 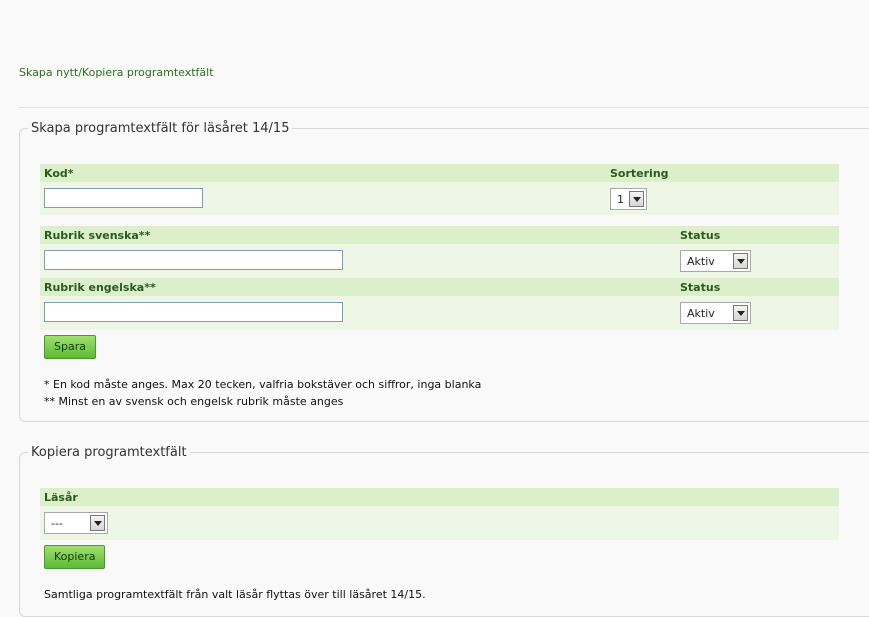 What do you see at coordinates (75, 557) in the screenshot?
I see `copy-button: Kopiera` at bounding box center [75, 557].